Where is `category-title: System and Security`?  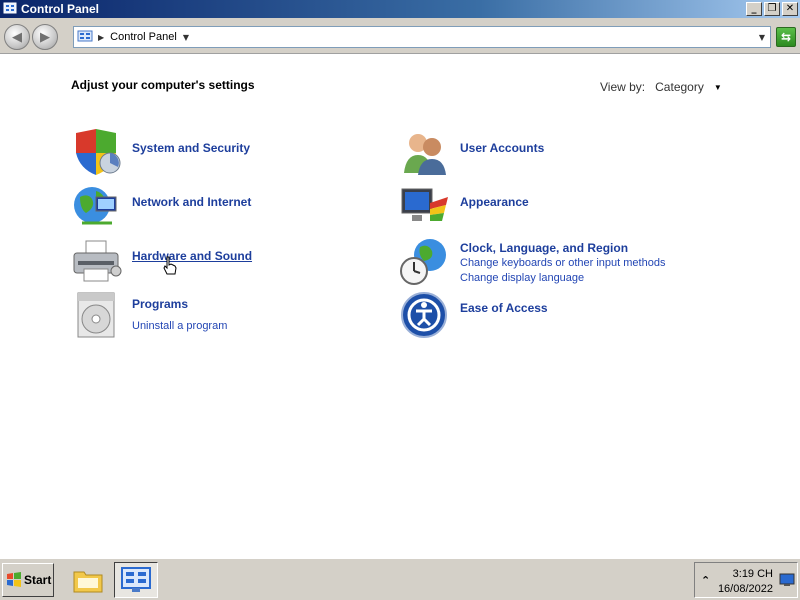 category-title: System and Security is located at coordinates (191, 148).